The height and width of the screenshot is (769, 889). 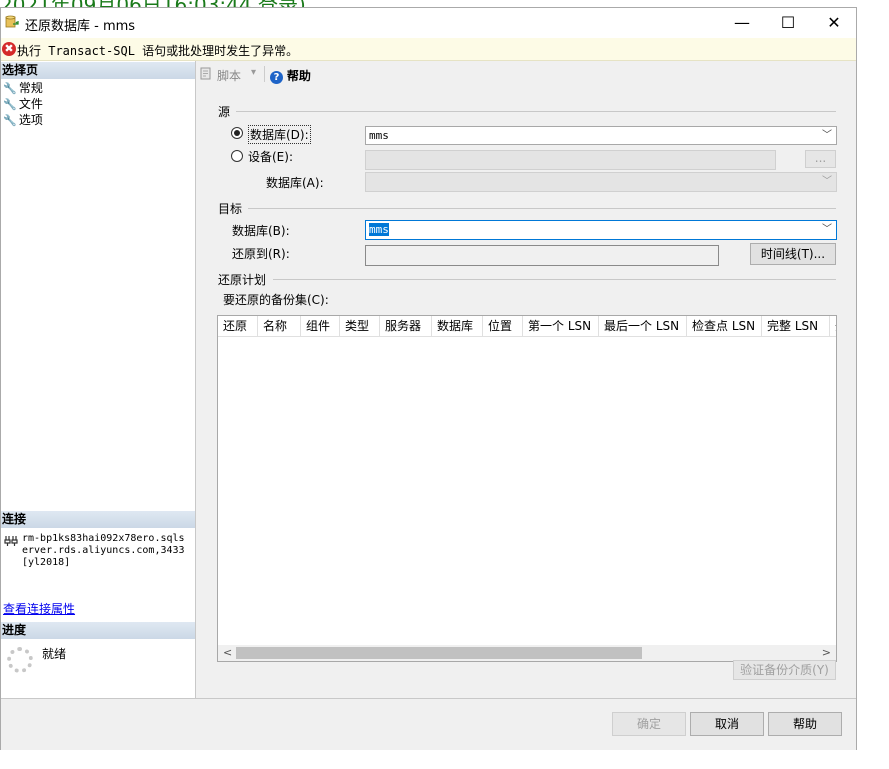 What do you see at coordinates (279, 326) in the screenshot?
I see `column-header-name: 名称` at bounding box center [279, 326].